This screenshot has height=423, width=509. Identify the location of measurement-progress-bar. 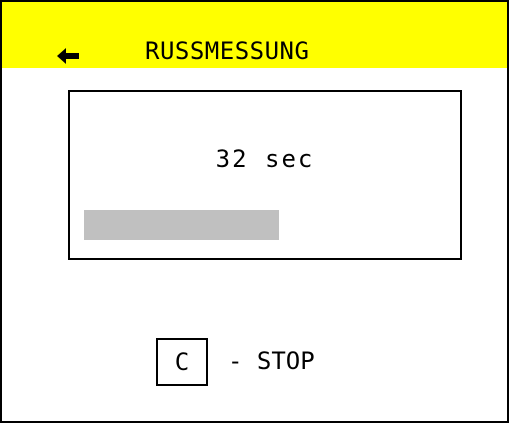
(265, 225).